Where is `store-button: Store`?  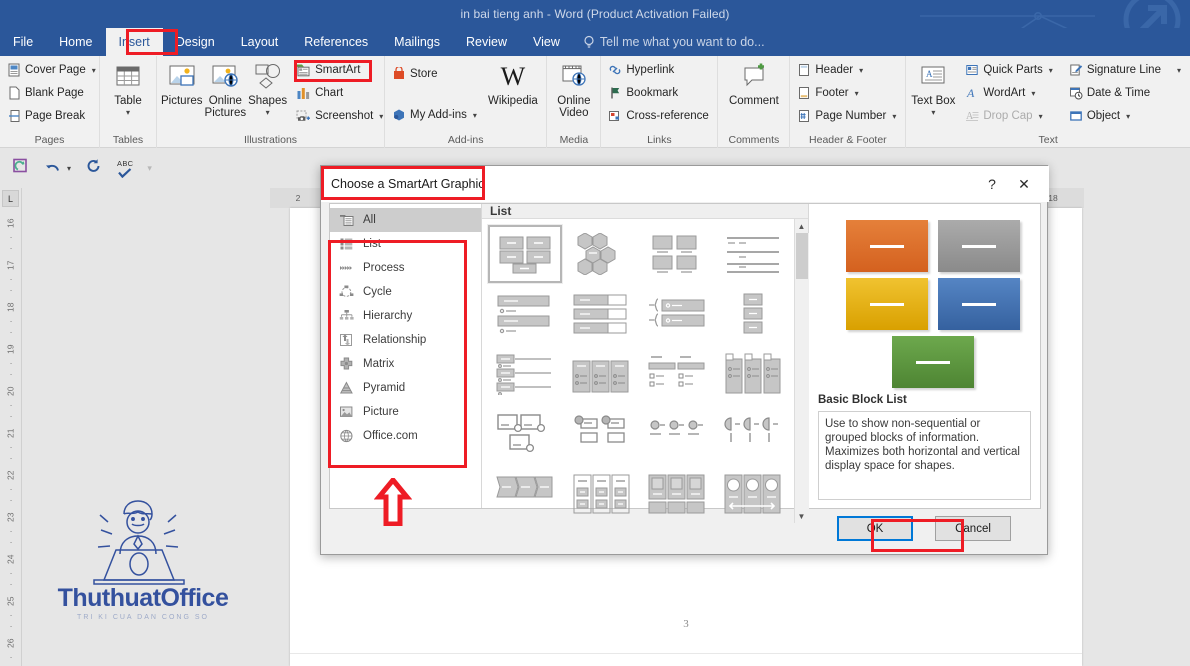 store-button: Store is located at coordinates (435, 74).